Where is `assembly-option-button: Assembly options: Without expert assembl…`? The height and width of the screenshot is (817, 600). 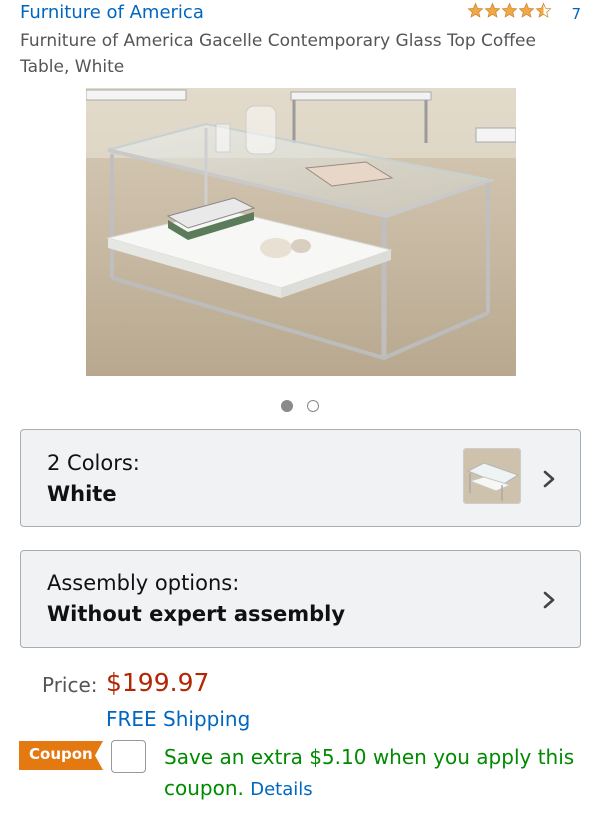
assembly-option-button: Assembly options: Without expert assembl… is located at coordinates (300, 599).